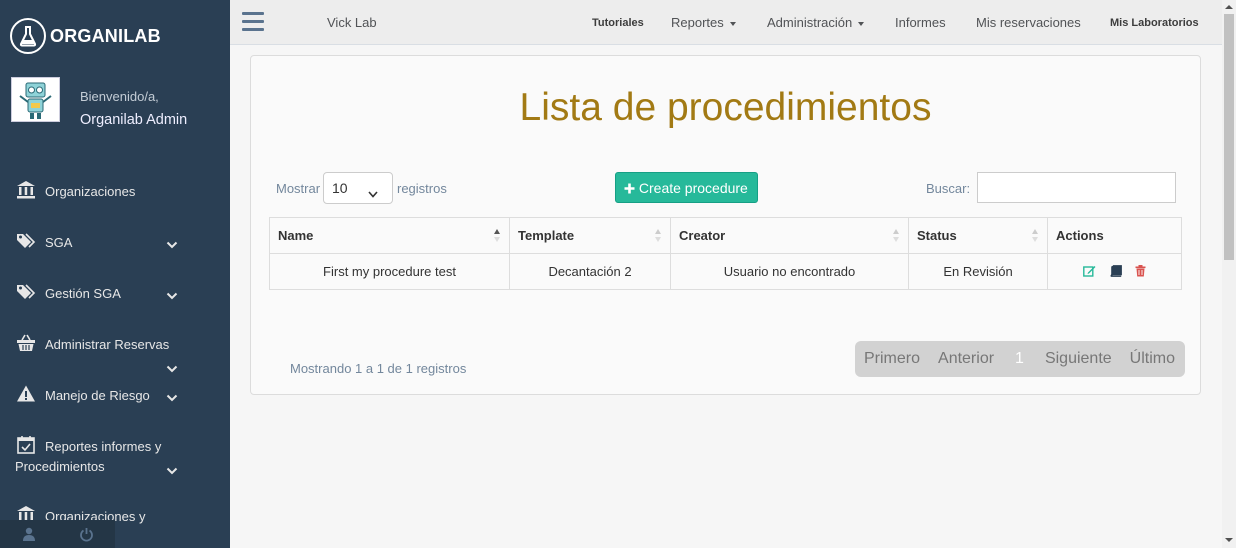 Image resolution: width=1236 pixels, height=548 pixels. What do you see at coordinates (920, 22) in the screenshot?
I see `nav-informes: Informes` at bounding box center [920, 22].